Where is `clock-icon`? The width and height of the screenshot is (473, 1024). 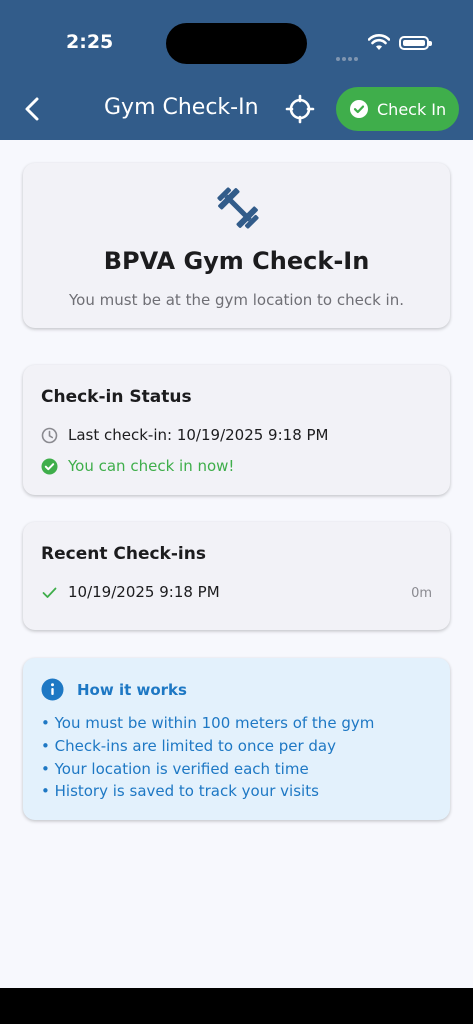 clock-icon is located at coordinates (49, 435).